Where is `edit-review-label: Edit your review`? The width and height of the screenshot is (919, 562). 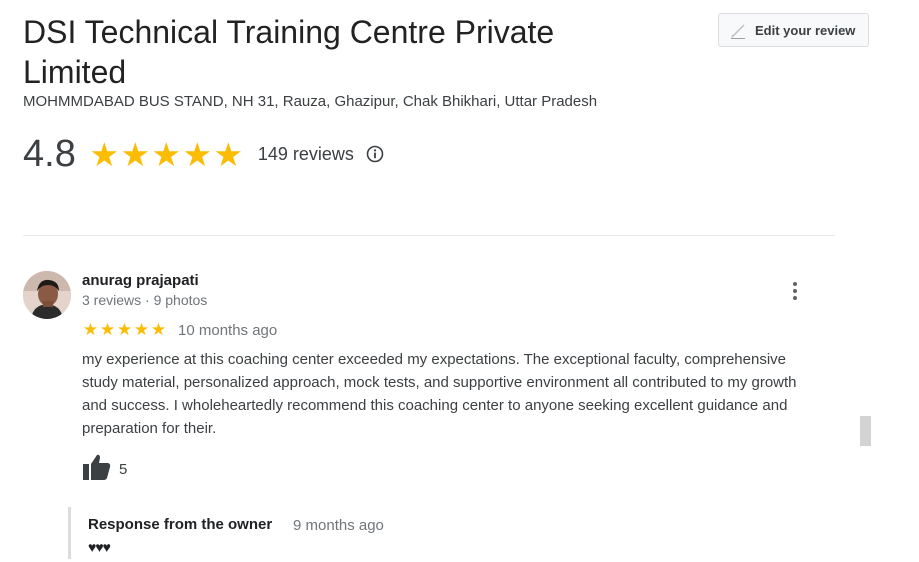 edit-review-label: Edit your review is located at coordinates (805, 30).